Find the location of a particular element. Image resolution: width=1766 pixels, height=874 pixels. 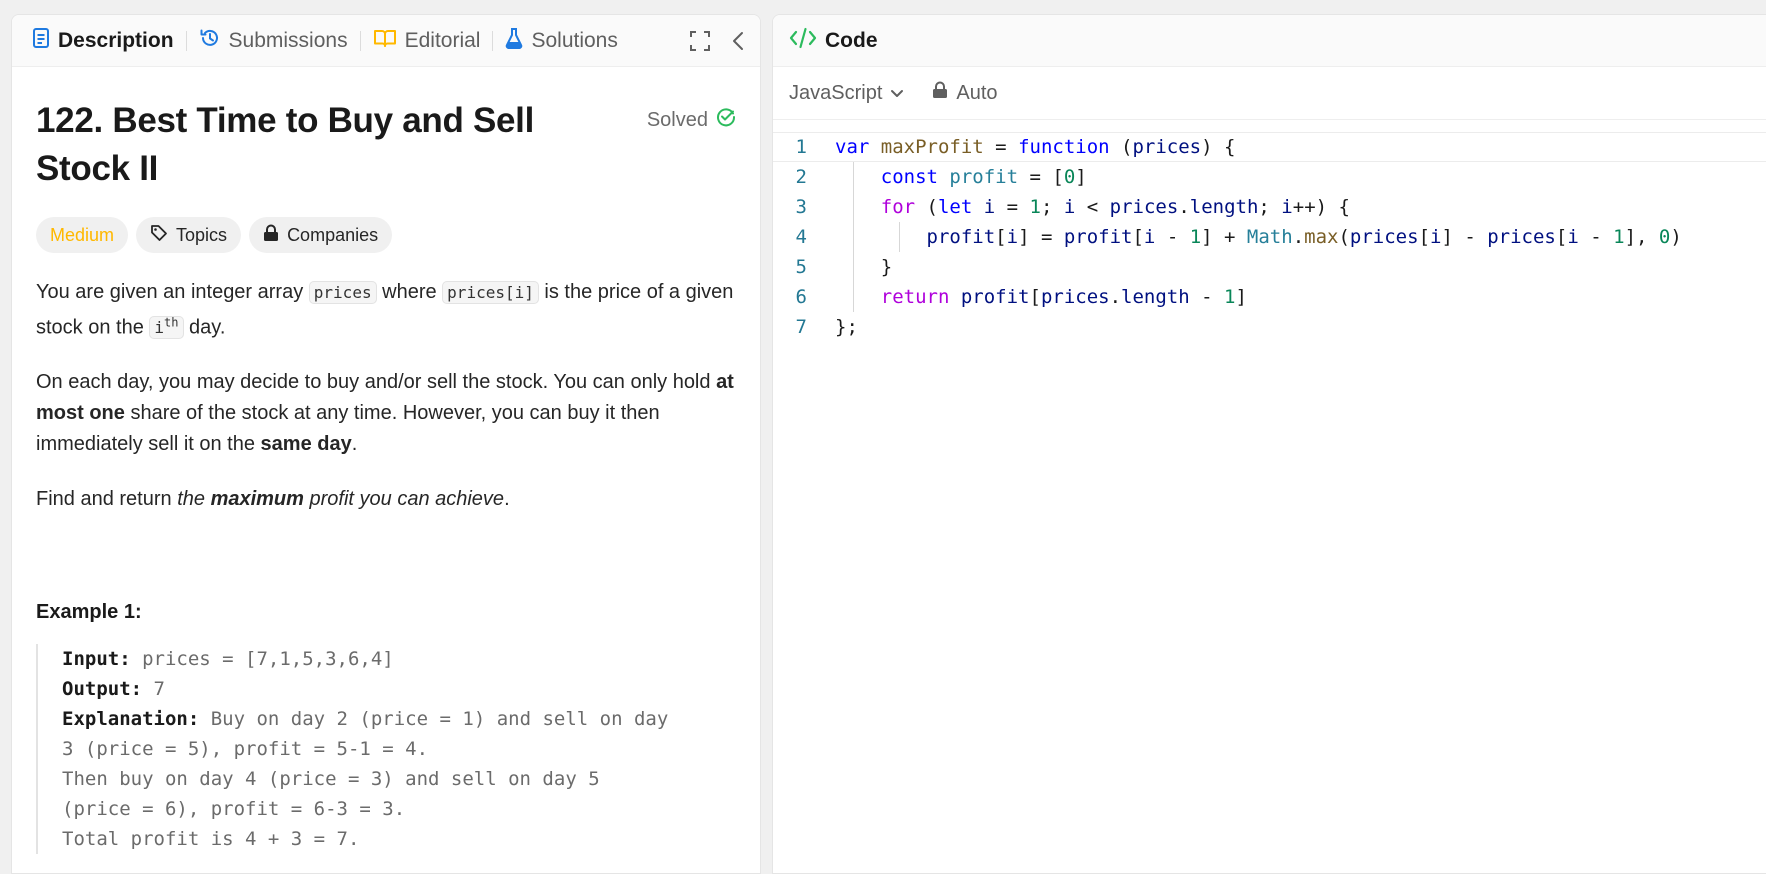

topics-label: Topics is located at coordinates (202, 234).